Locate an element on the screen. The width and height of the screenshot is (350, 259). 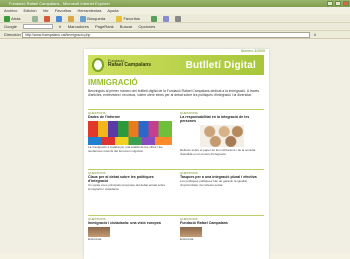
newsletter-title: Butlletí Digital is located at coordinates (220, 65).